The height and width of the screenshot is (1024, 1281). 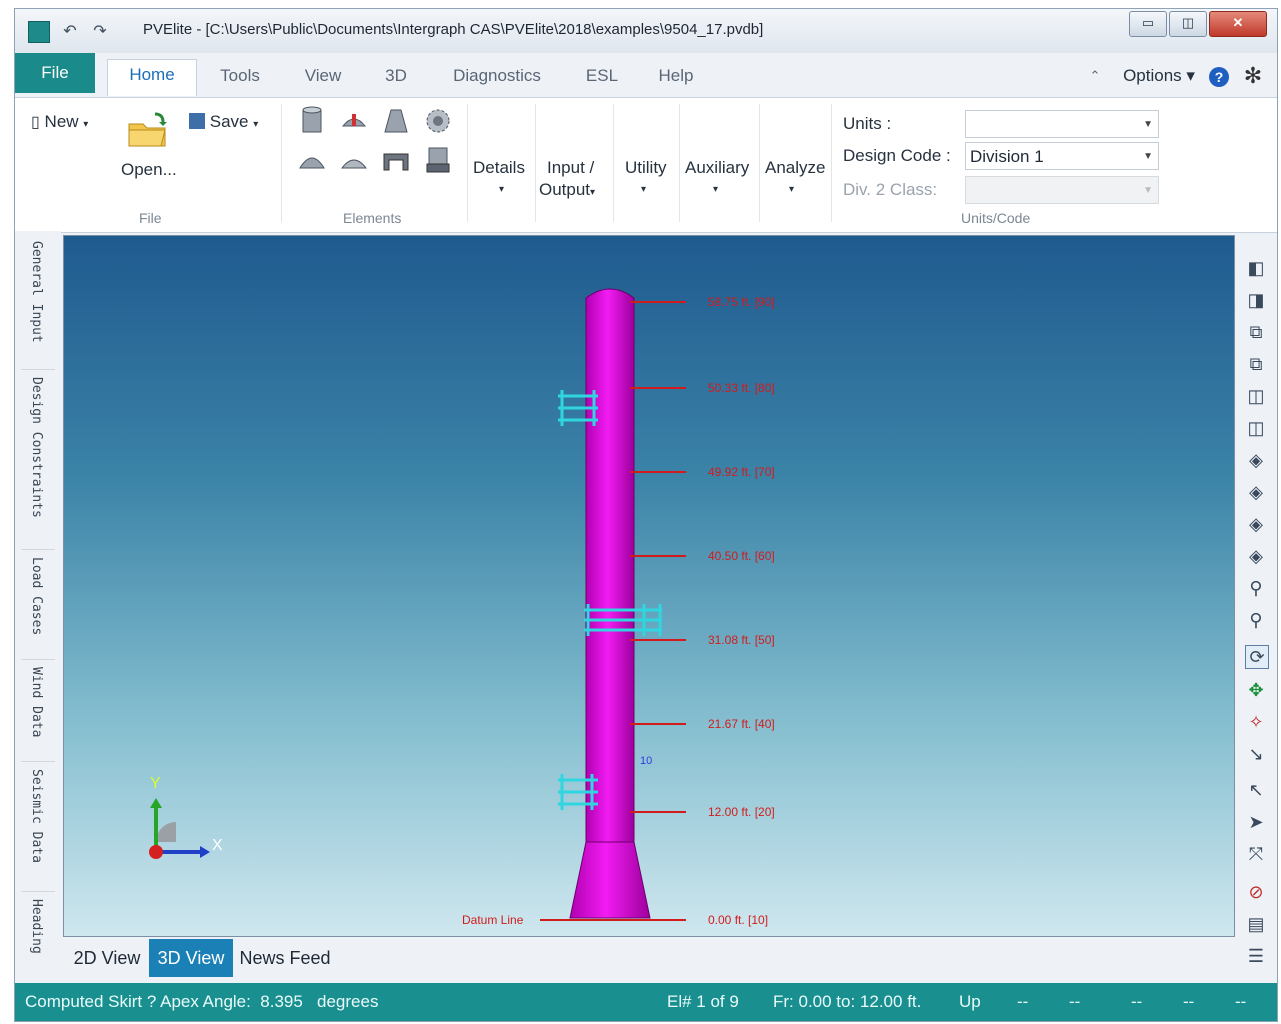 What do you see at coordinates (323, 76) in the screenshot?
I see `tab-view: View` at bounding box center [323, 76].